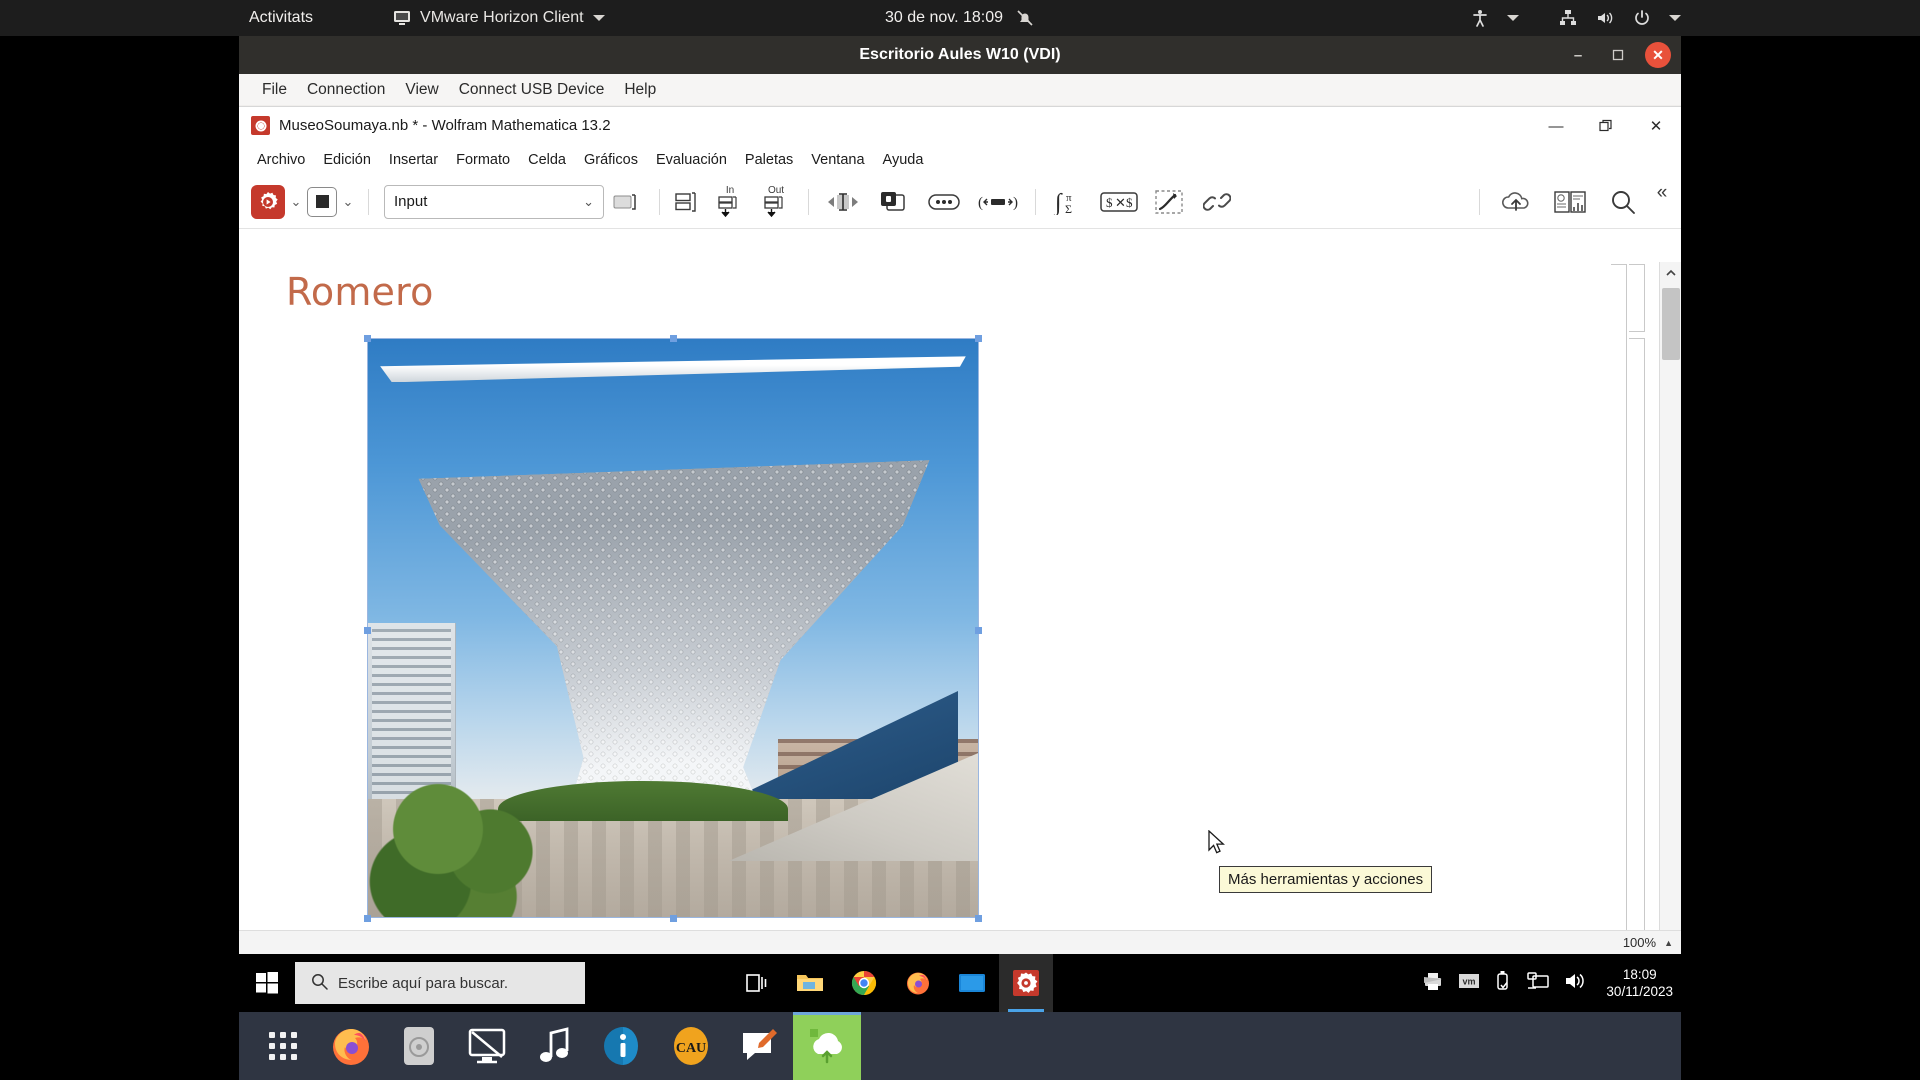 The width and height of the screenshot is (1920, 1080). Describe the element at coordinates (1069, 202) in the screenshot. I see `integral-sigma-icon: ∫ π Σ` at that location.